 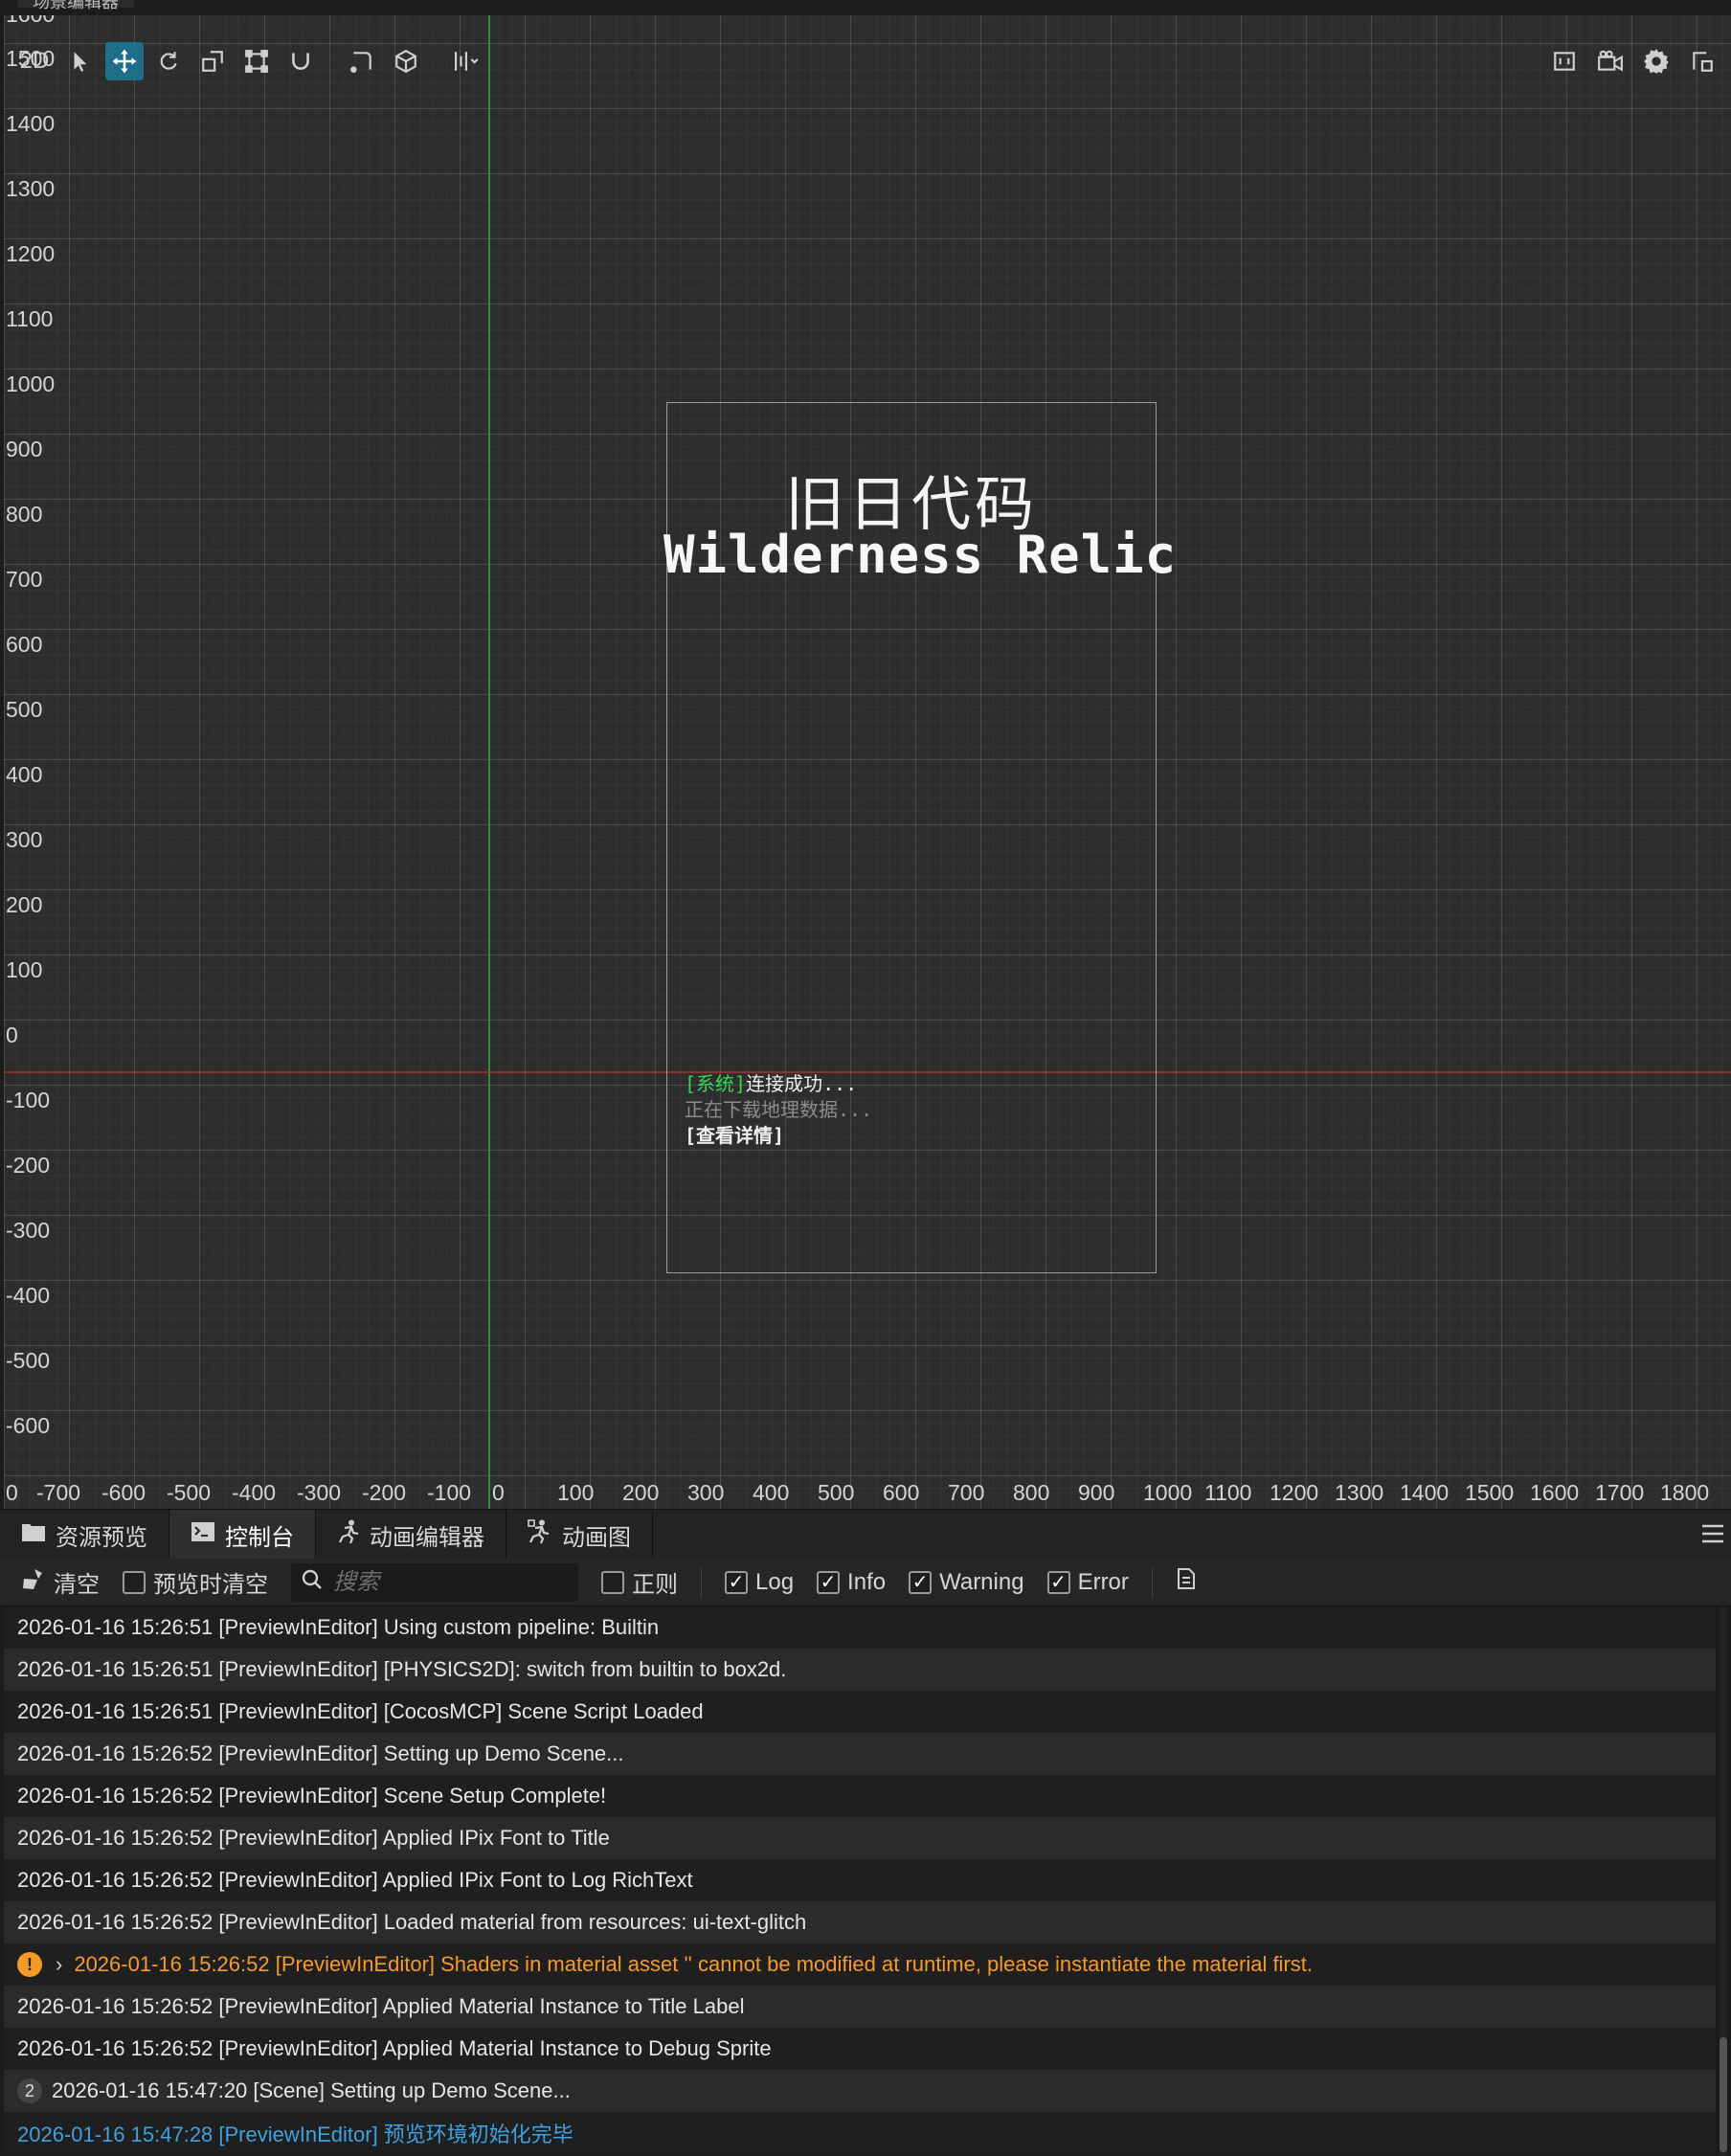 What do you see at coordinates (1031, 1492) in the screenshot?
I see `ruler-x-label: 800` at bounding box center [1031, 1492].